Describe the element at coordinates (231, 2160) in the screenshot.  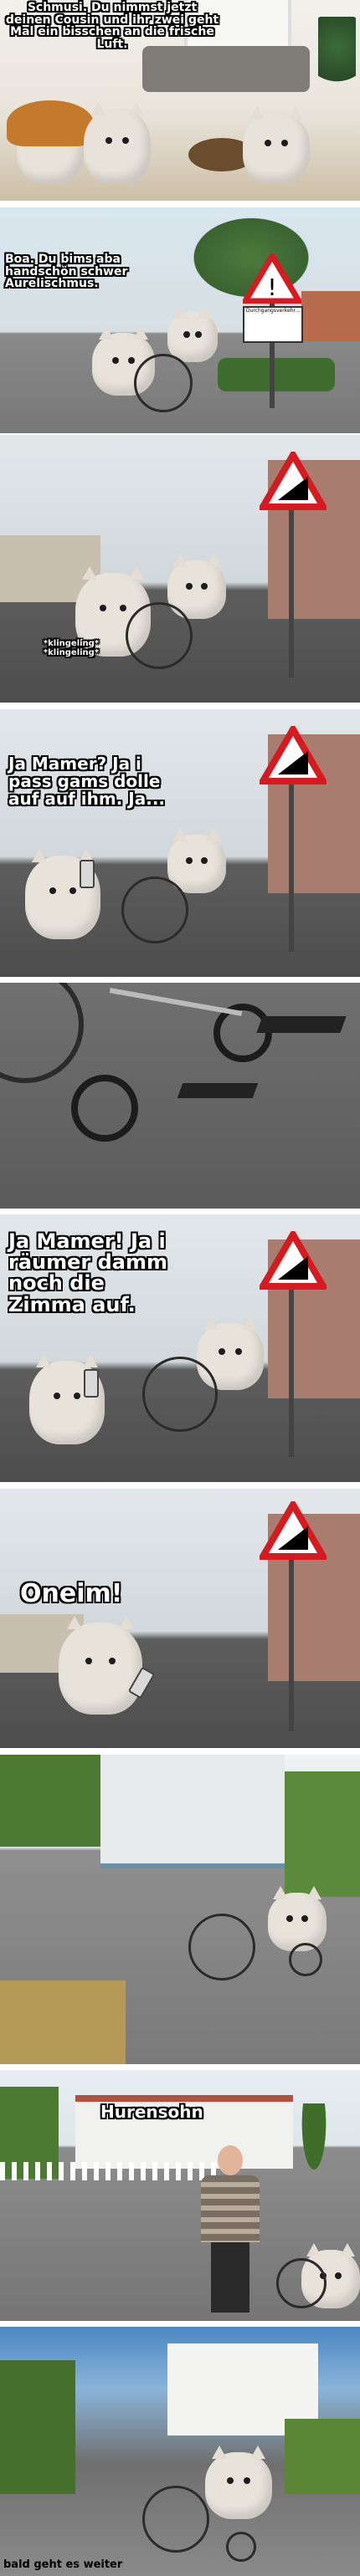
I see `head` at that location.